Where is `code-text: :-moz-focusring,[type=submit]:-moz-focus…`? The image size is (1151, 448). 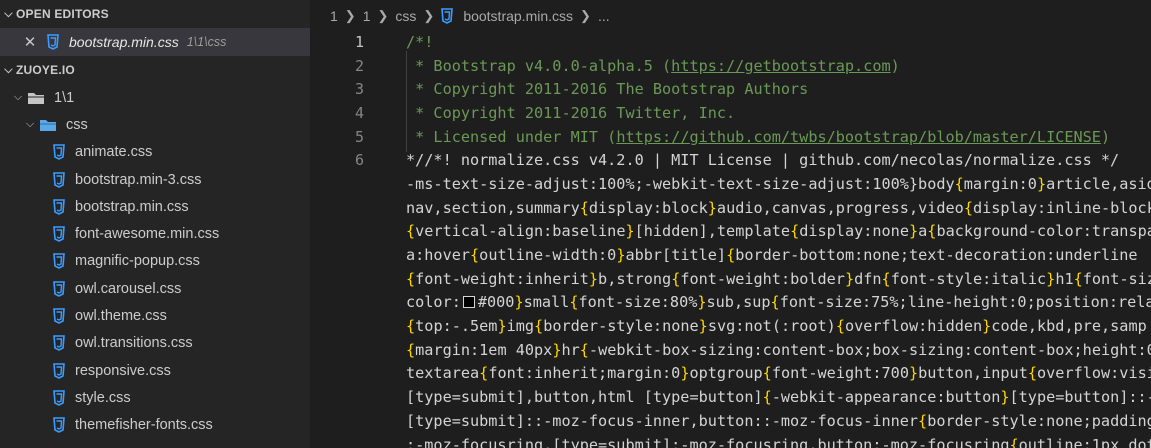 code-text: :-moz-focusring,[type=submit]:-moz-focus… is located at coordinates (778, 442).